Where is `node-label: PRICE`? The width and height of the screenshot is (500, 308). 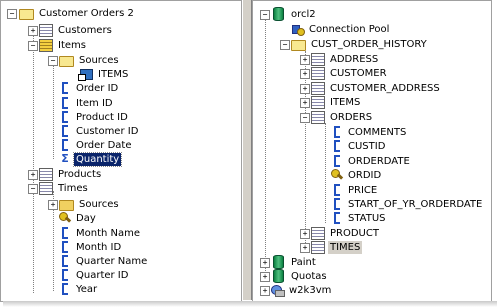 node-label: PRICE is located at coordinates (363, 190).